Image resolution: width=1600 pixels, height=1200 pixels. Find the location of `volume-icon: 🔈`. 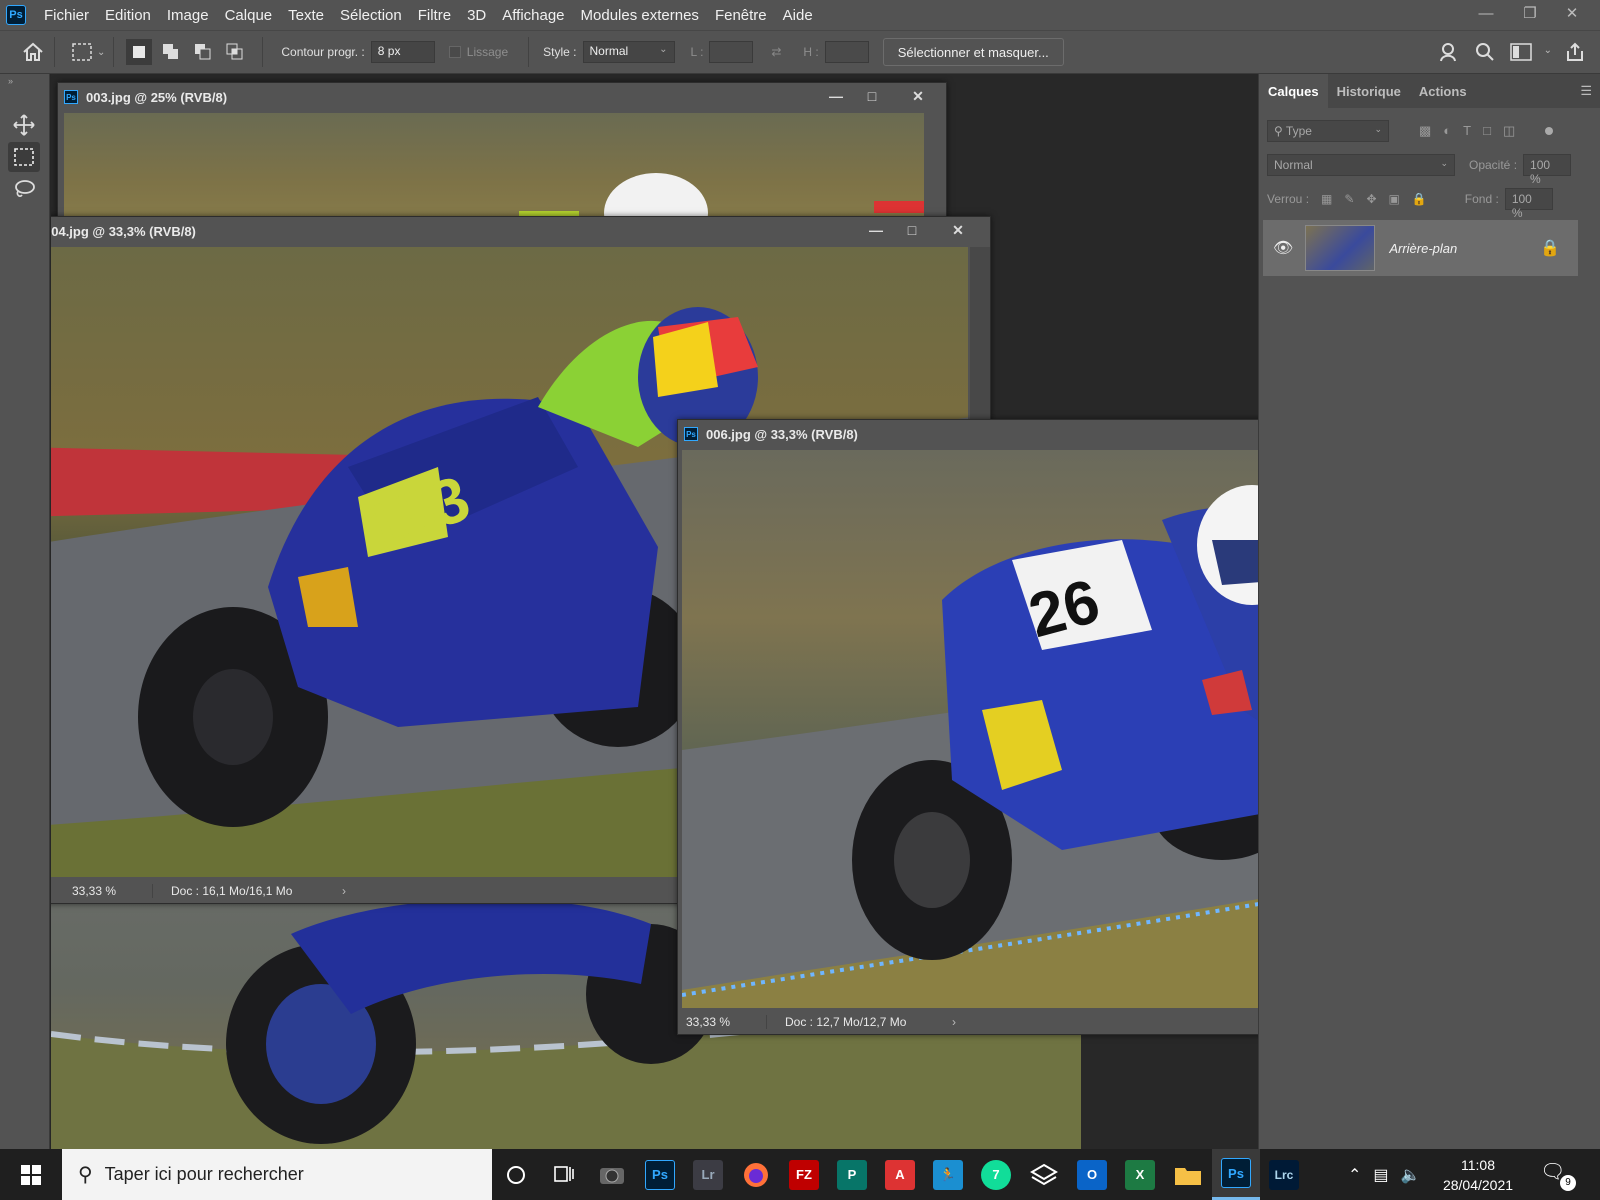

volume-icon: 🔈 is located at coordinates (1411, 1175).